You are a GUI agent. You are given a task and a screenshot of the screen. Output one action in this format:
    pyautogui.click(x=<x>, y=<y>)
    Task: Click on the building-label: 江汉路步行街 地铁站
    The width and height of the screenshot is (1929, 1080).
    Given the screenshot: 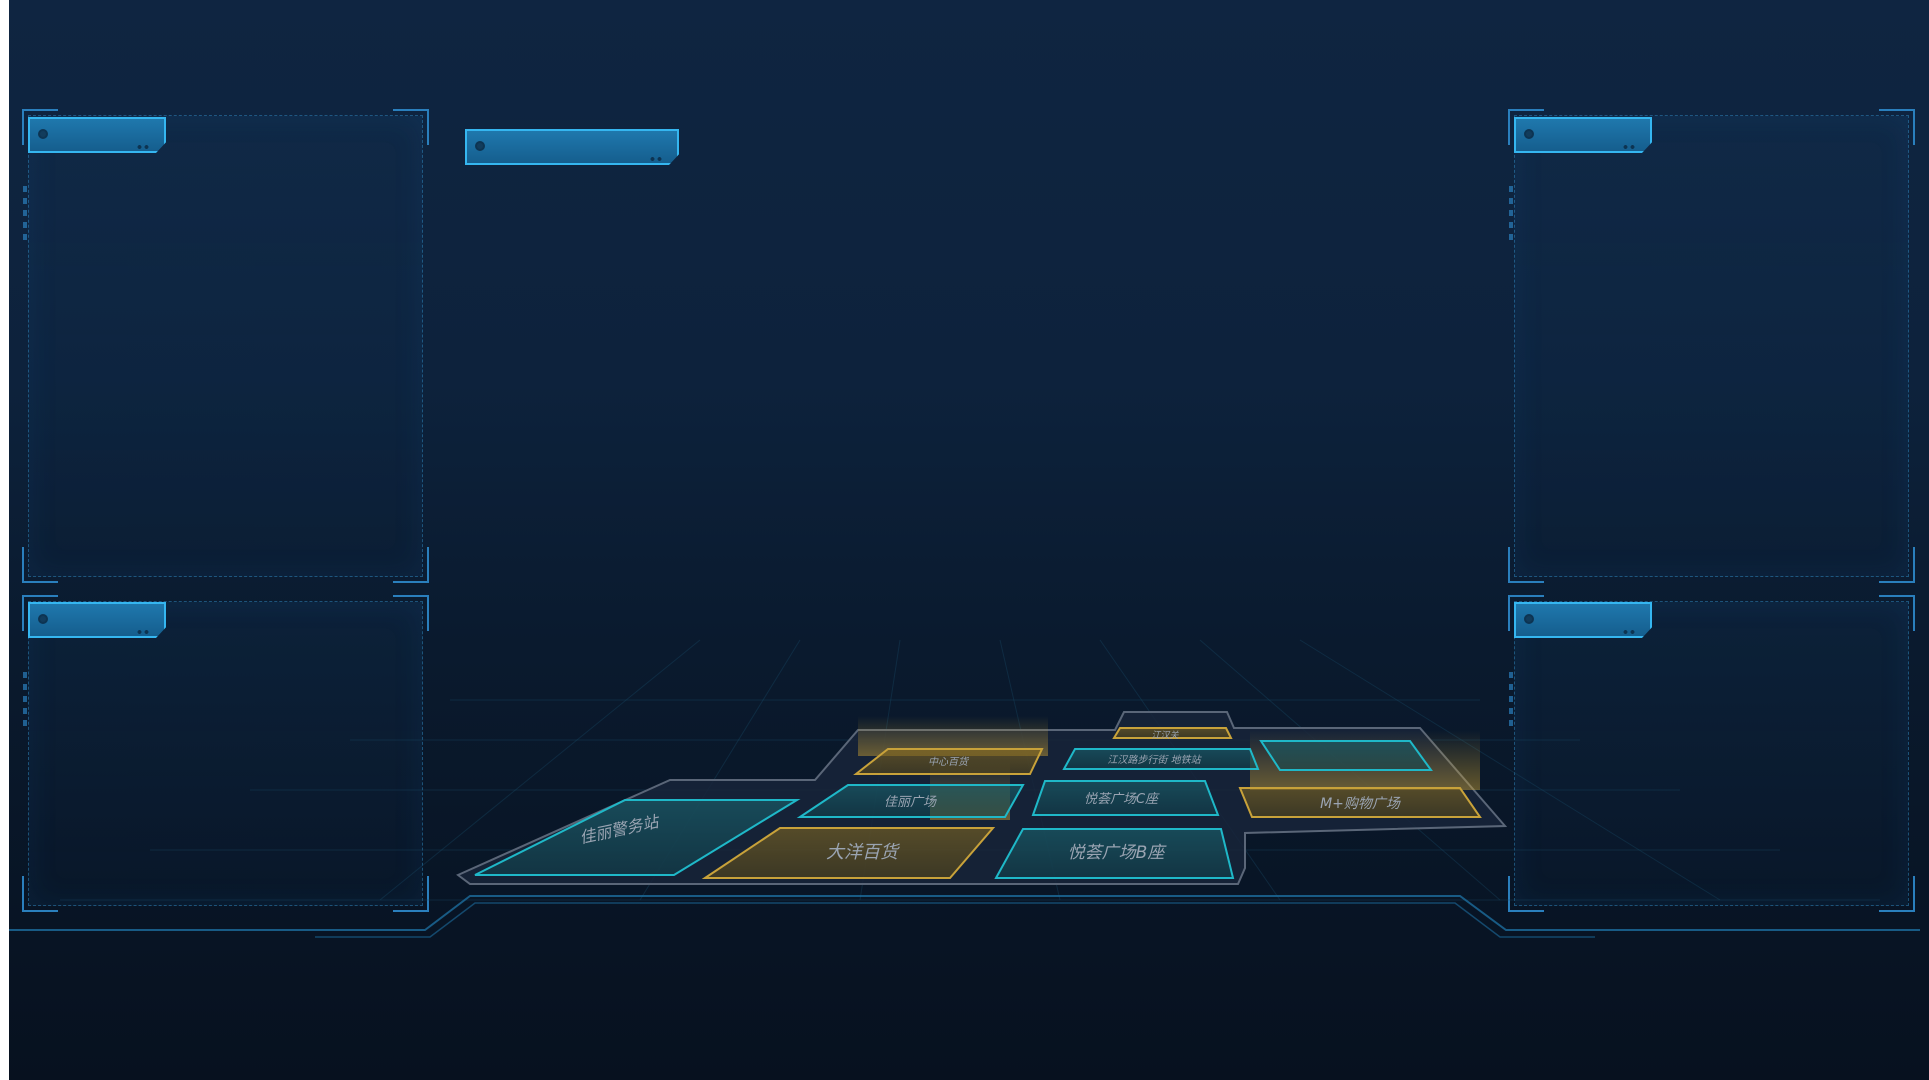 What is the action you would take?
    pyautogui.click(x=1154, y=760)
    